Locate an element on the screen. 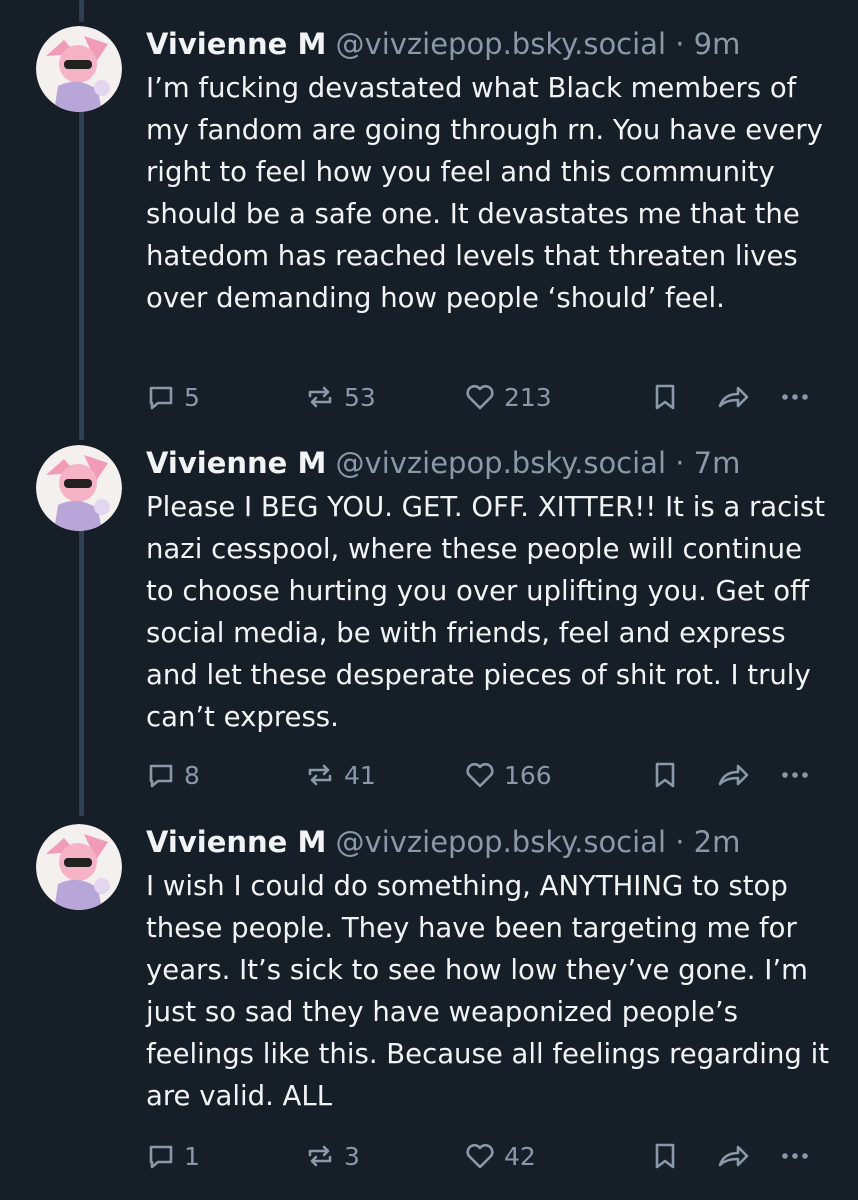 This screenshot has height=1200, width=858. post-actions: 1 3 42 is located at coordinates (486, 1156).